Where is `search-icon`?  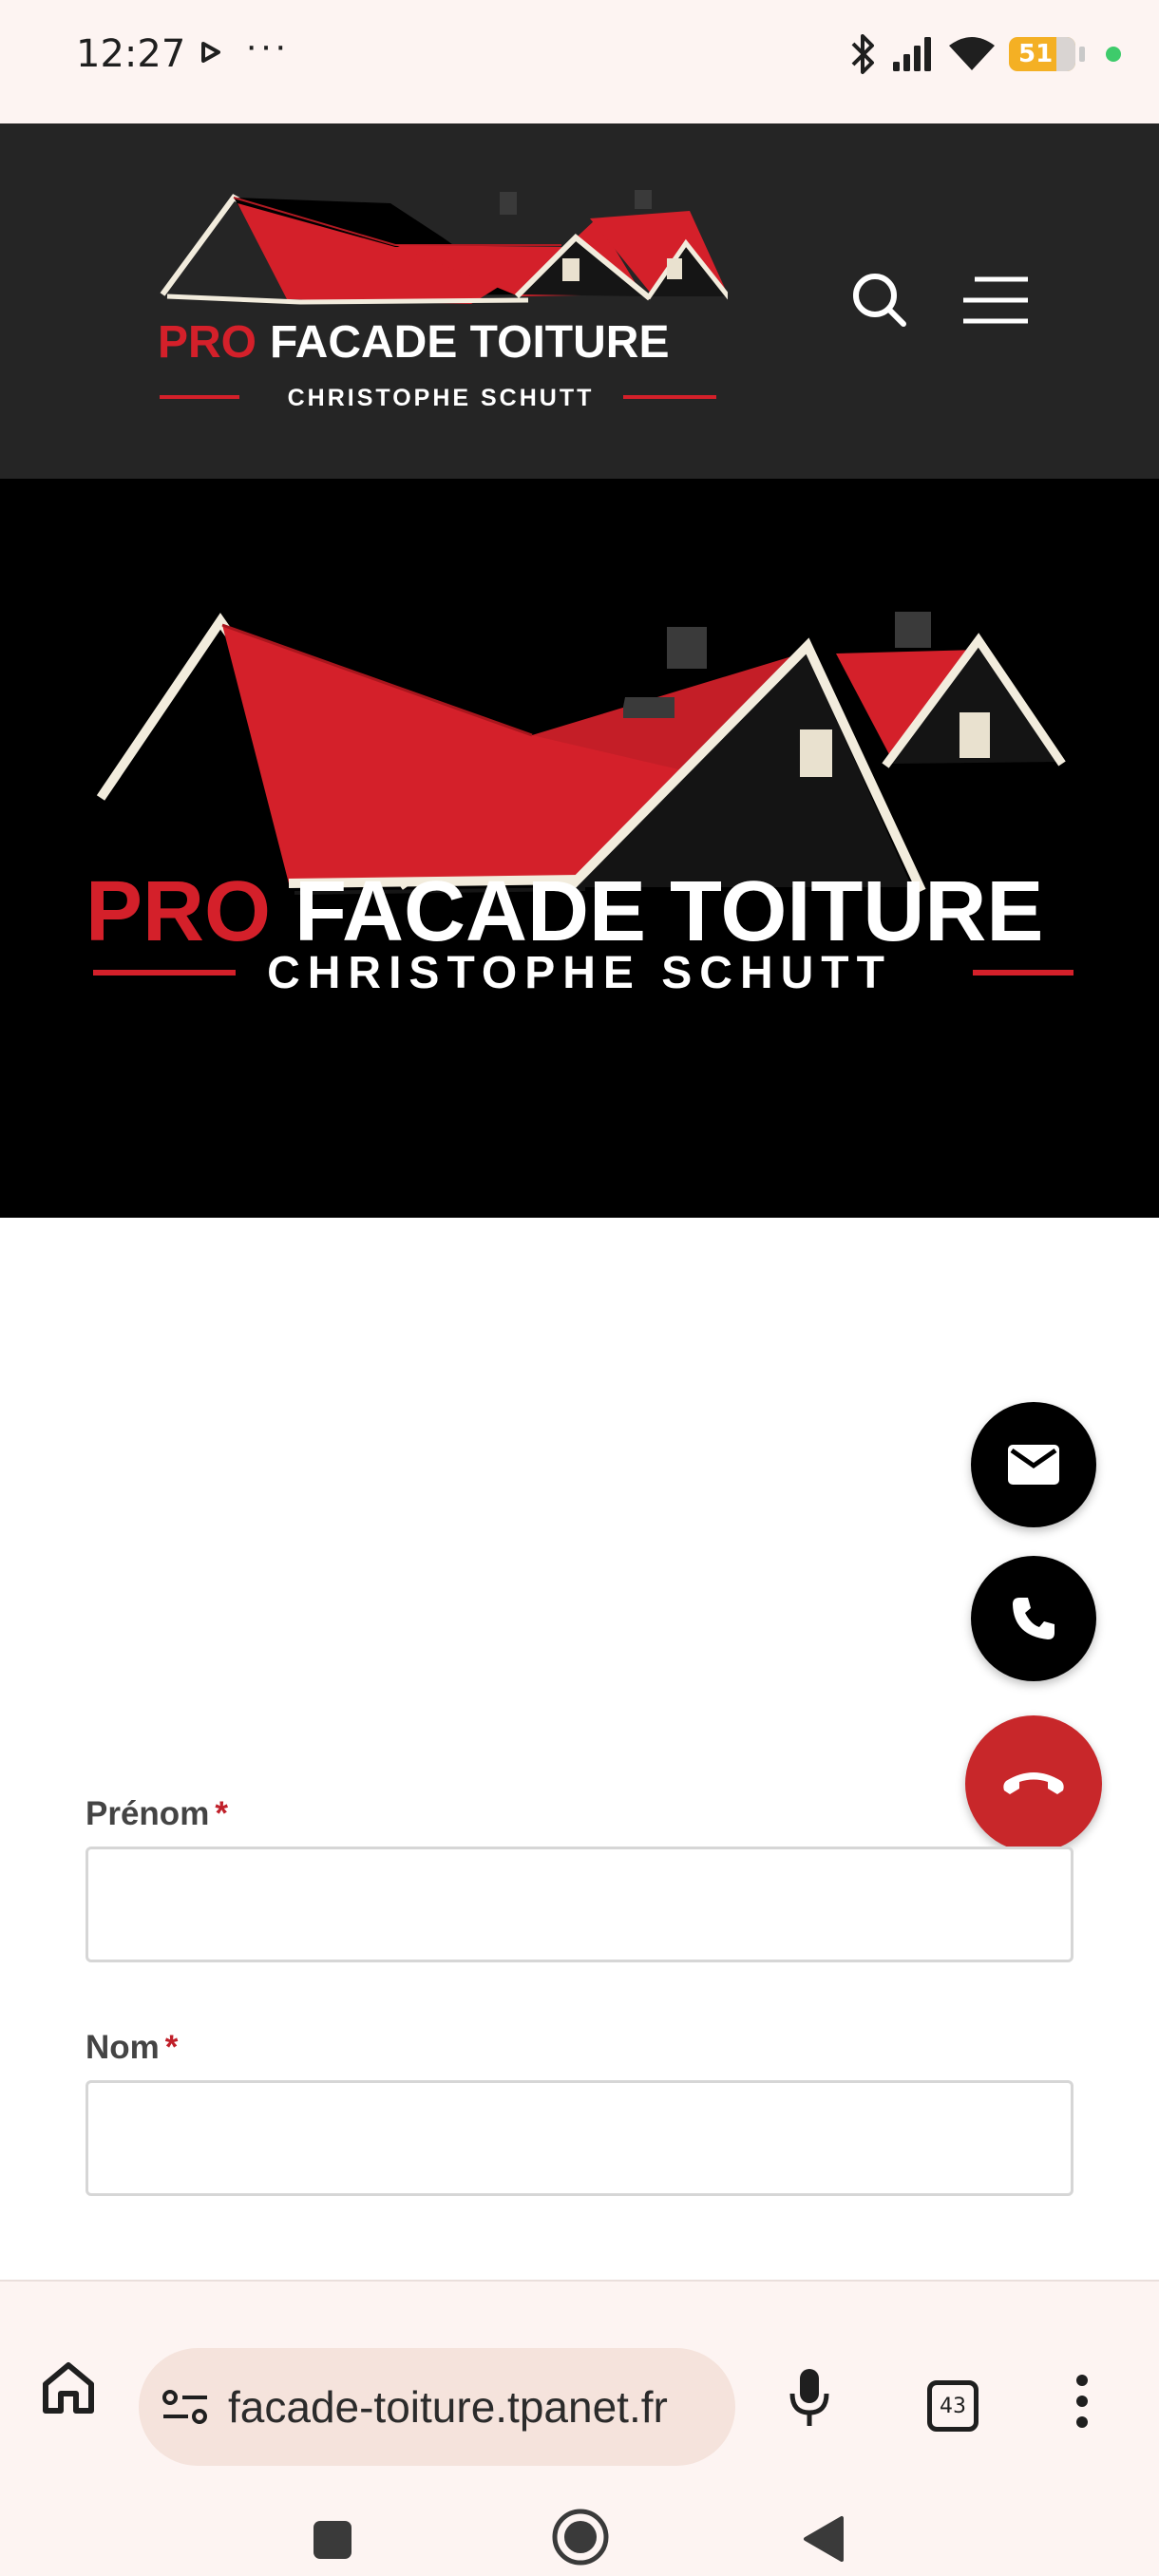 search-icon is located at coordinates (879, 300).